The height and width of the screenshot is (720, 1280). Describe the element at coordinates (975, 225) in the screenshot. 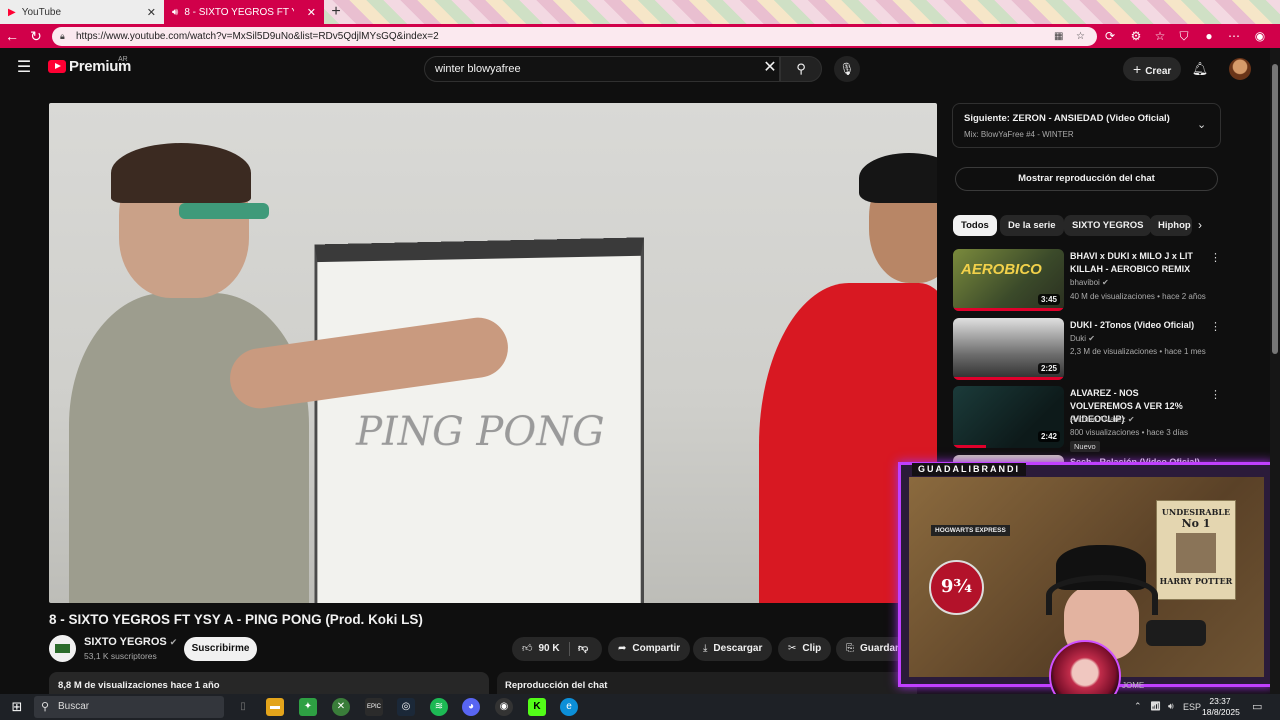

I see `chip-todos: Todos` at that location.